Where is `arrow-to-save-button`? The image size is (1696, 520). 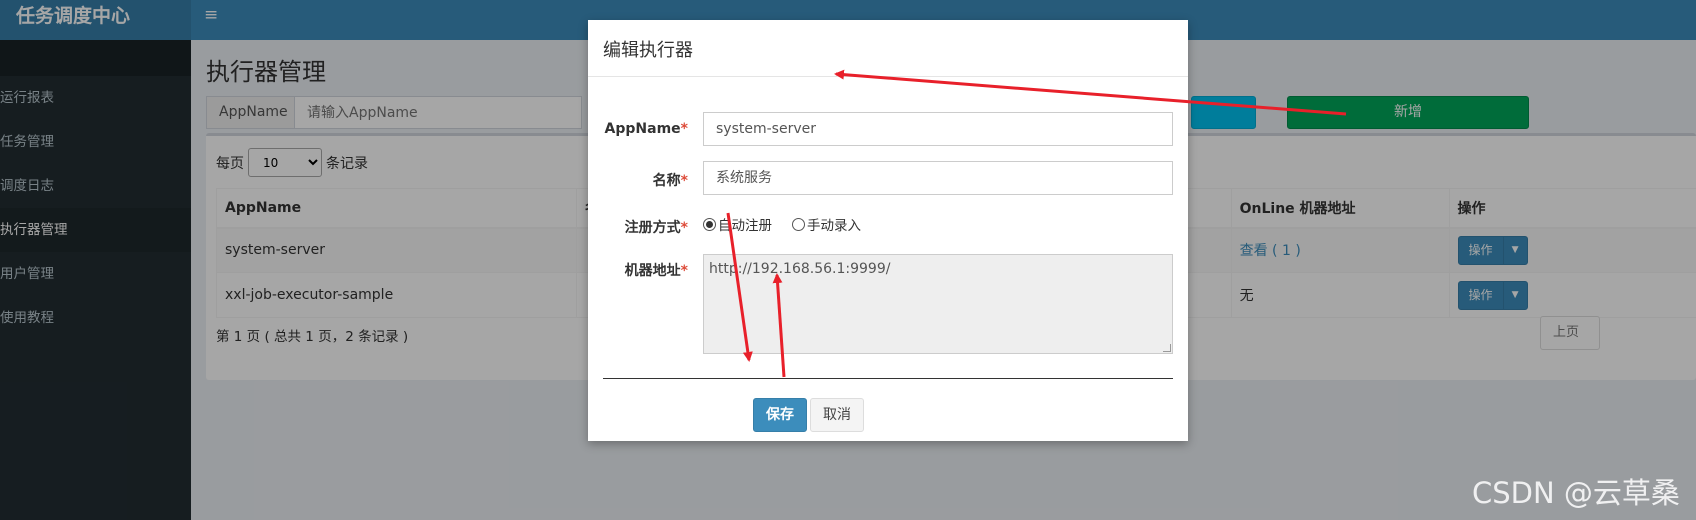
arrow-to-save-button is located at coordinates (739, 287).